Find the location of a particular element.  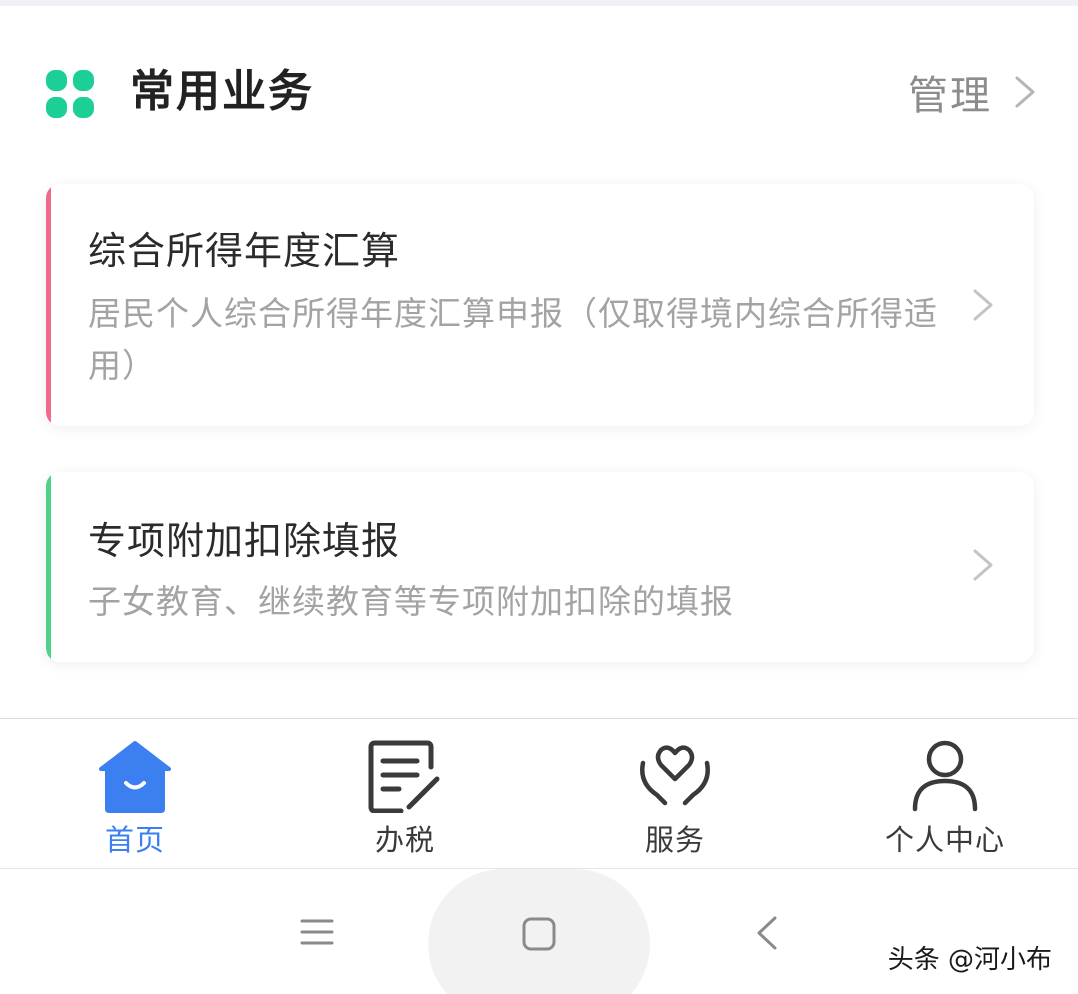

section-title: 常用业务 is located at coordinates (222, 91).